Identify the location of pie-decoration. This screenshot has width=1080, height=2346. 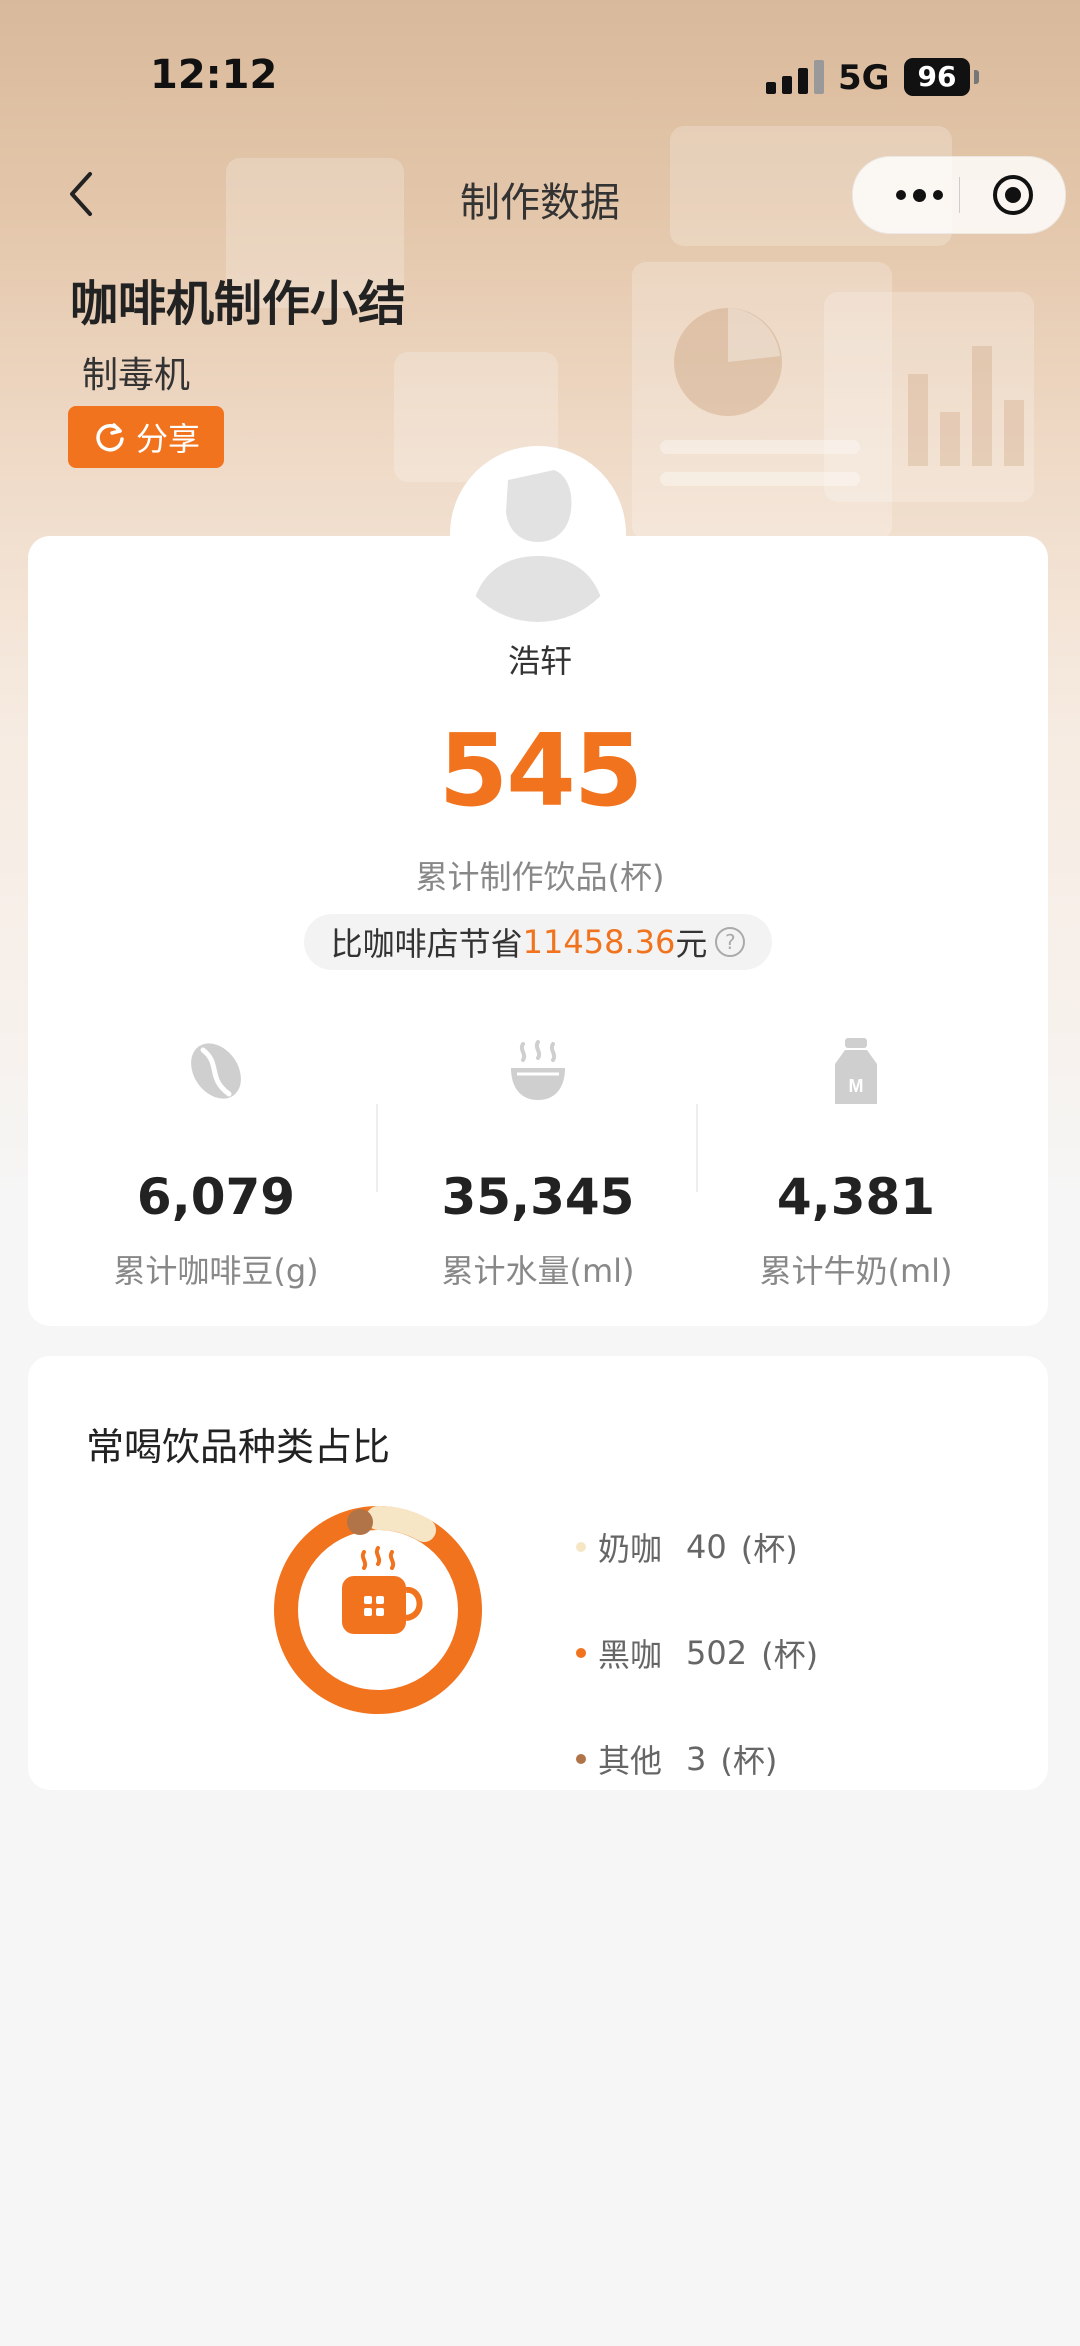
(728, 362).